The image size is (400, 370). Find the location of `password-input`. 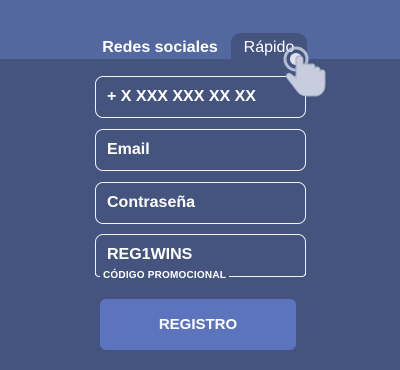

password-input is located at coordinates (200, 203).